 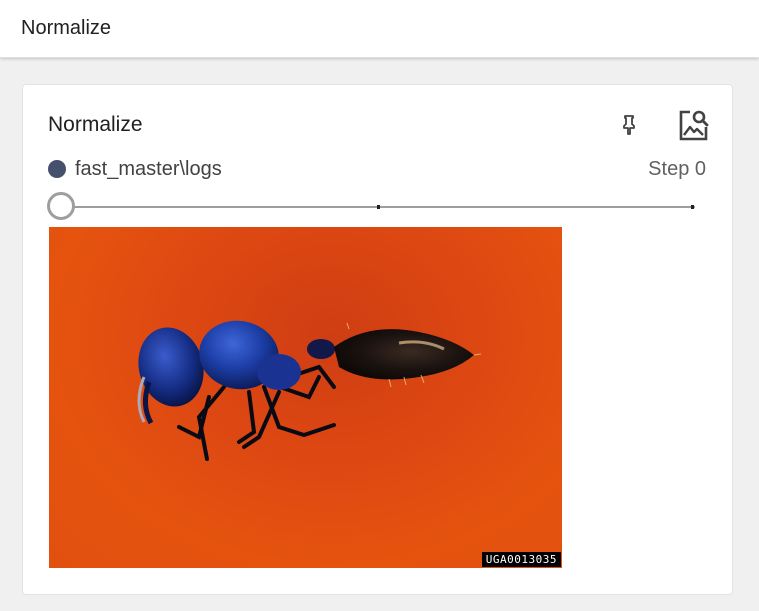 I want to click on run-color-dot, so click(x=57, y=169).